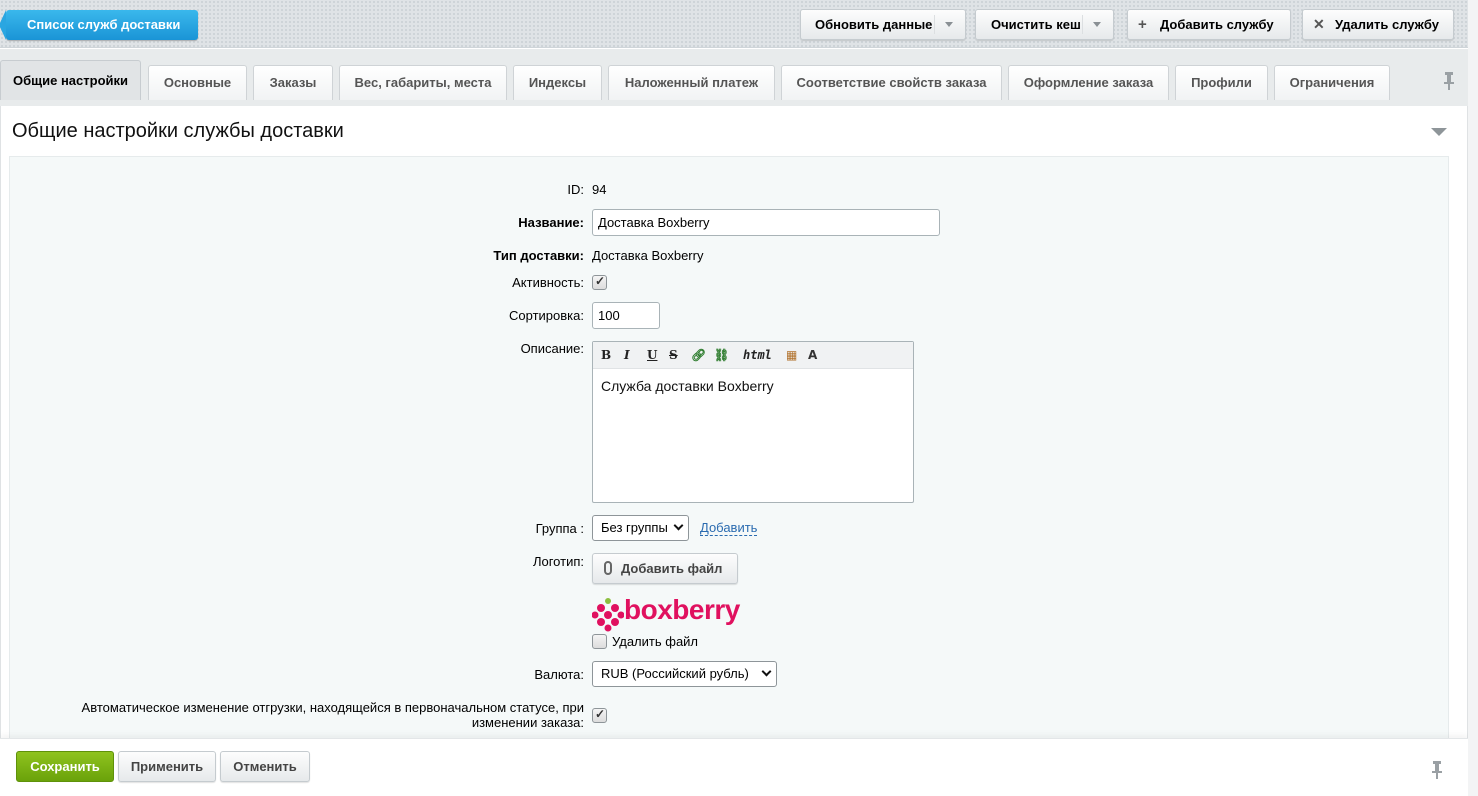  I want to click on delivery-type-label: Тип доставки:, so click(538, 255).